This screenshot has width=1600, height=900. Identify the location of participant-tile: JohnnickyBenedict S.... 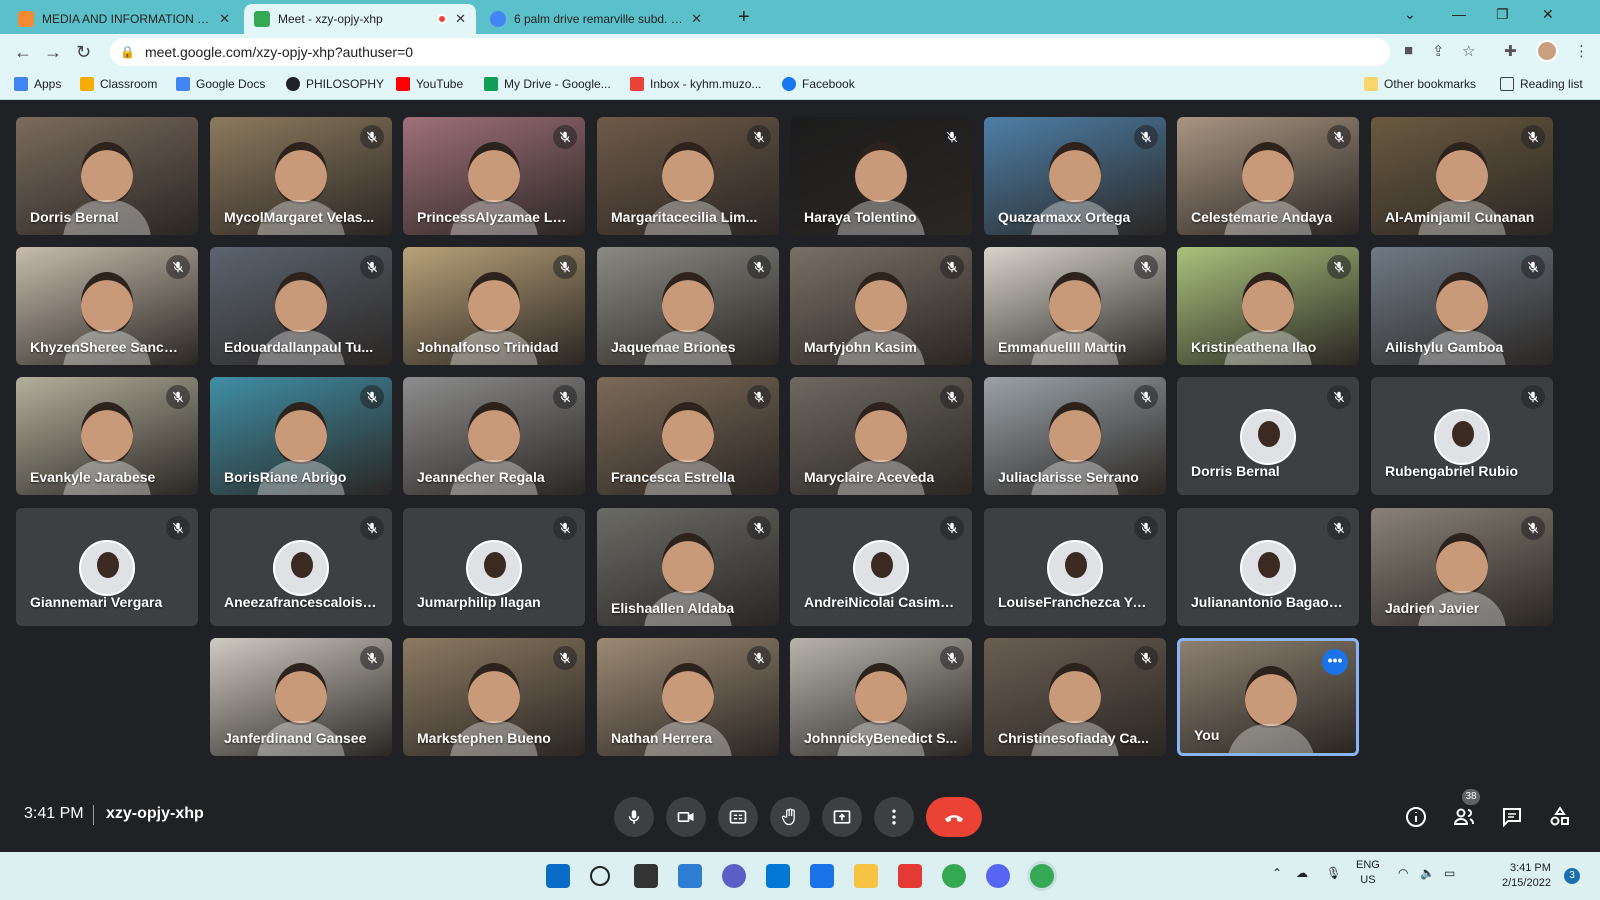
(881, 697).